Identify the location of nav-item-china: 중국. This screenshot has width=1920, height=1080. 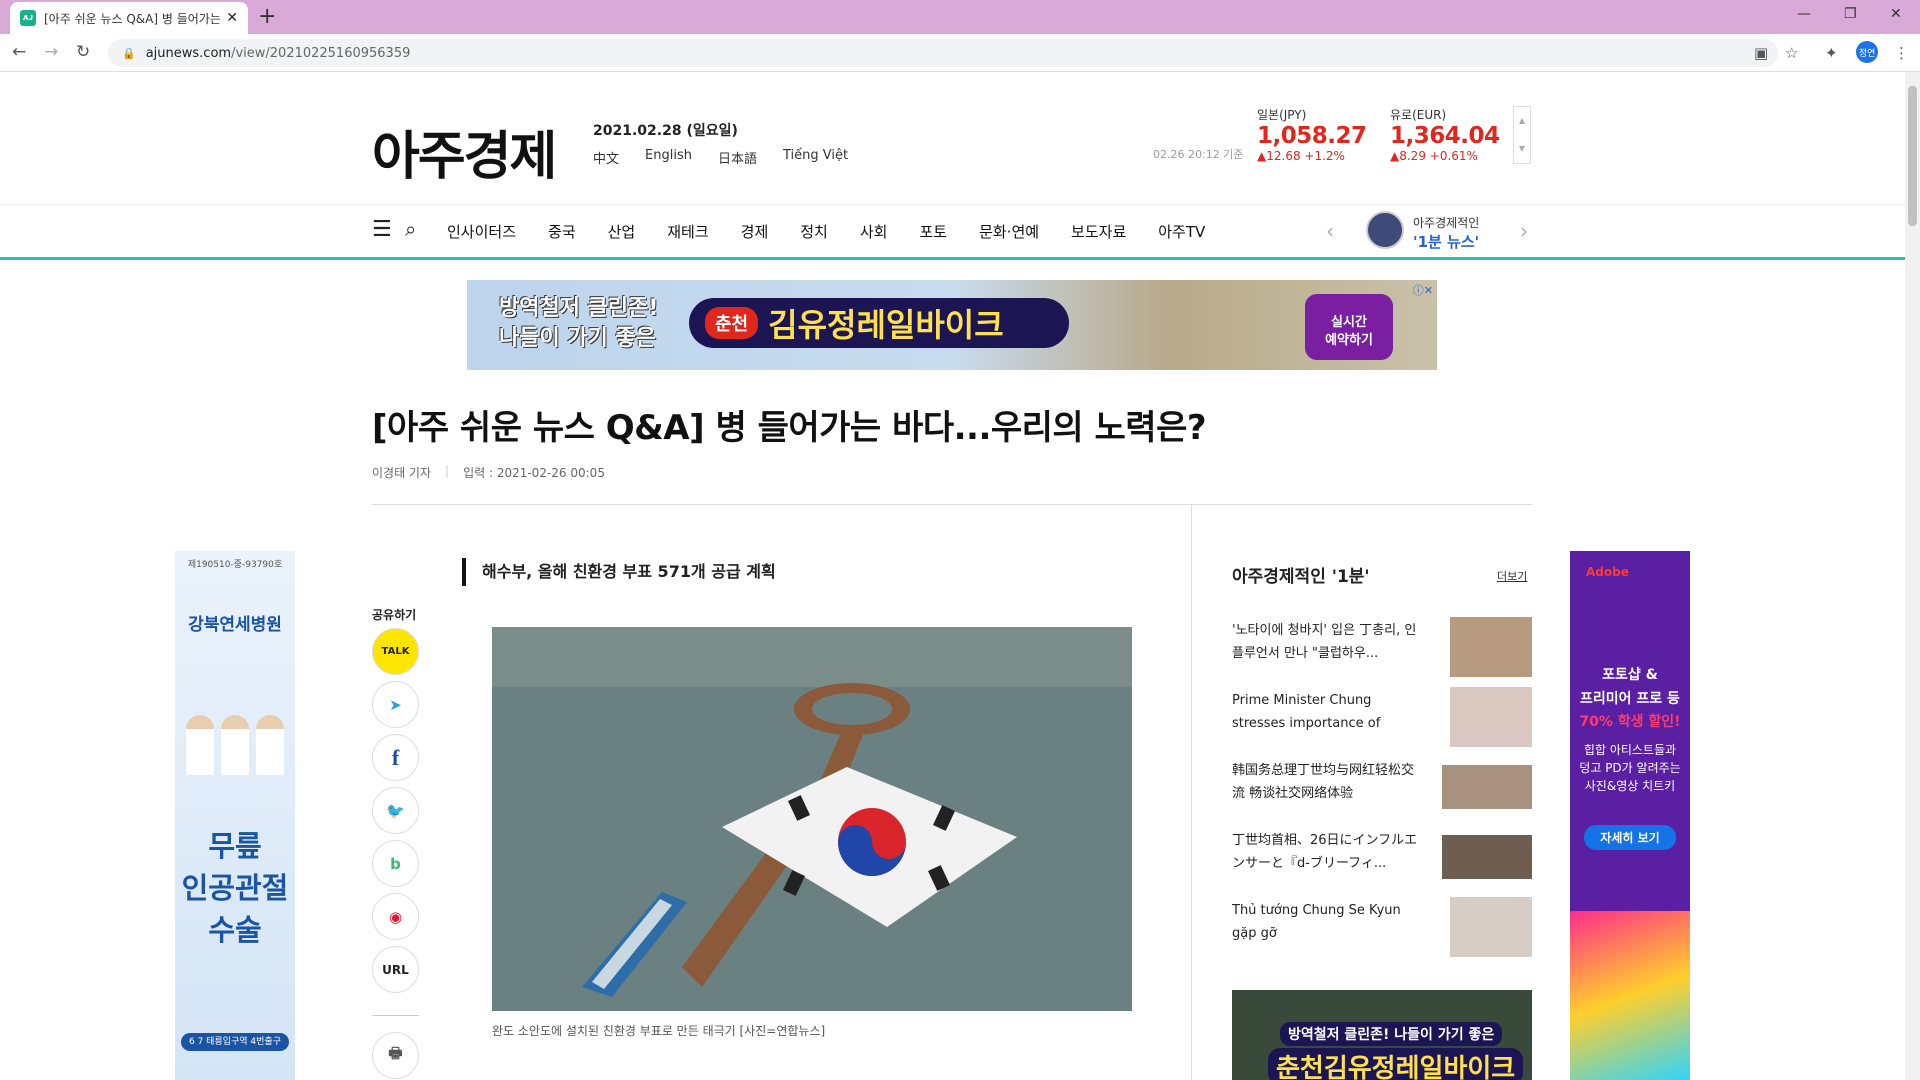
(562, 231).